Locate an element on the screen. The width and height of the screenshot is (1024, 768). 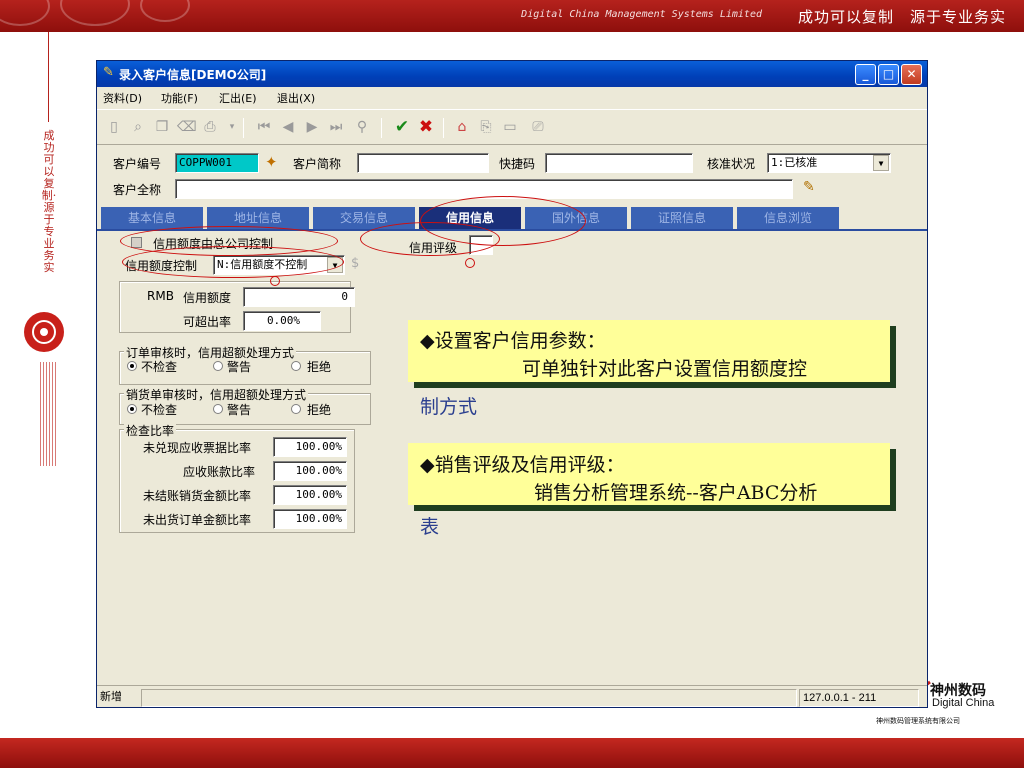
order-option-warn: 警告 is located at coordinates (239, 367).